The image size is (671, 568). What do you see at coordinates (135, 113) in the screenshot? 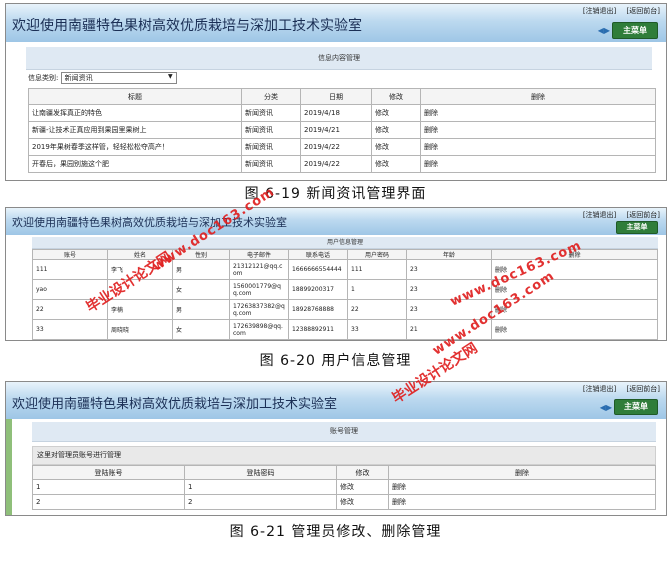
I see `news-title-cell: 让南疆发挥真正的特色` at bounding box center [135, 113].